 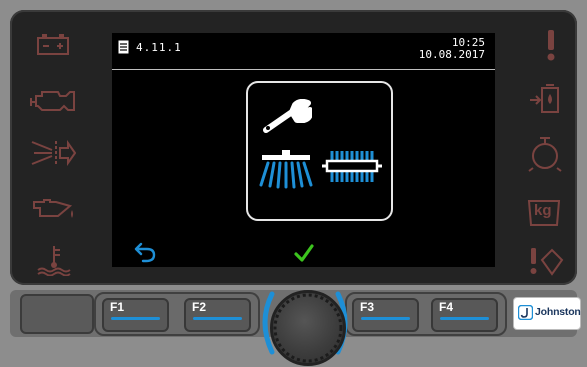 I want to click on tilt-warning-icon, so click(x=545, y=262).